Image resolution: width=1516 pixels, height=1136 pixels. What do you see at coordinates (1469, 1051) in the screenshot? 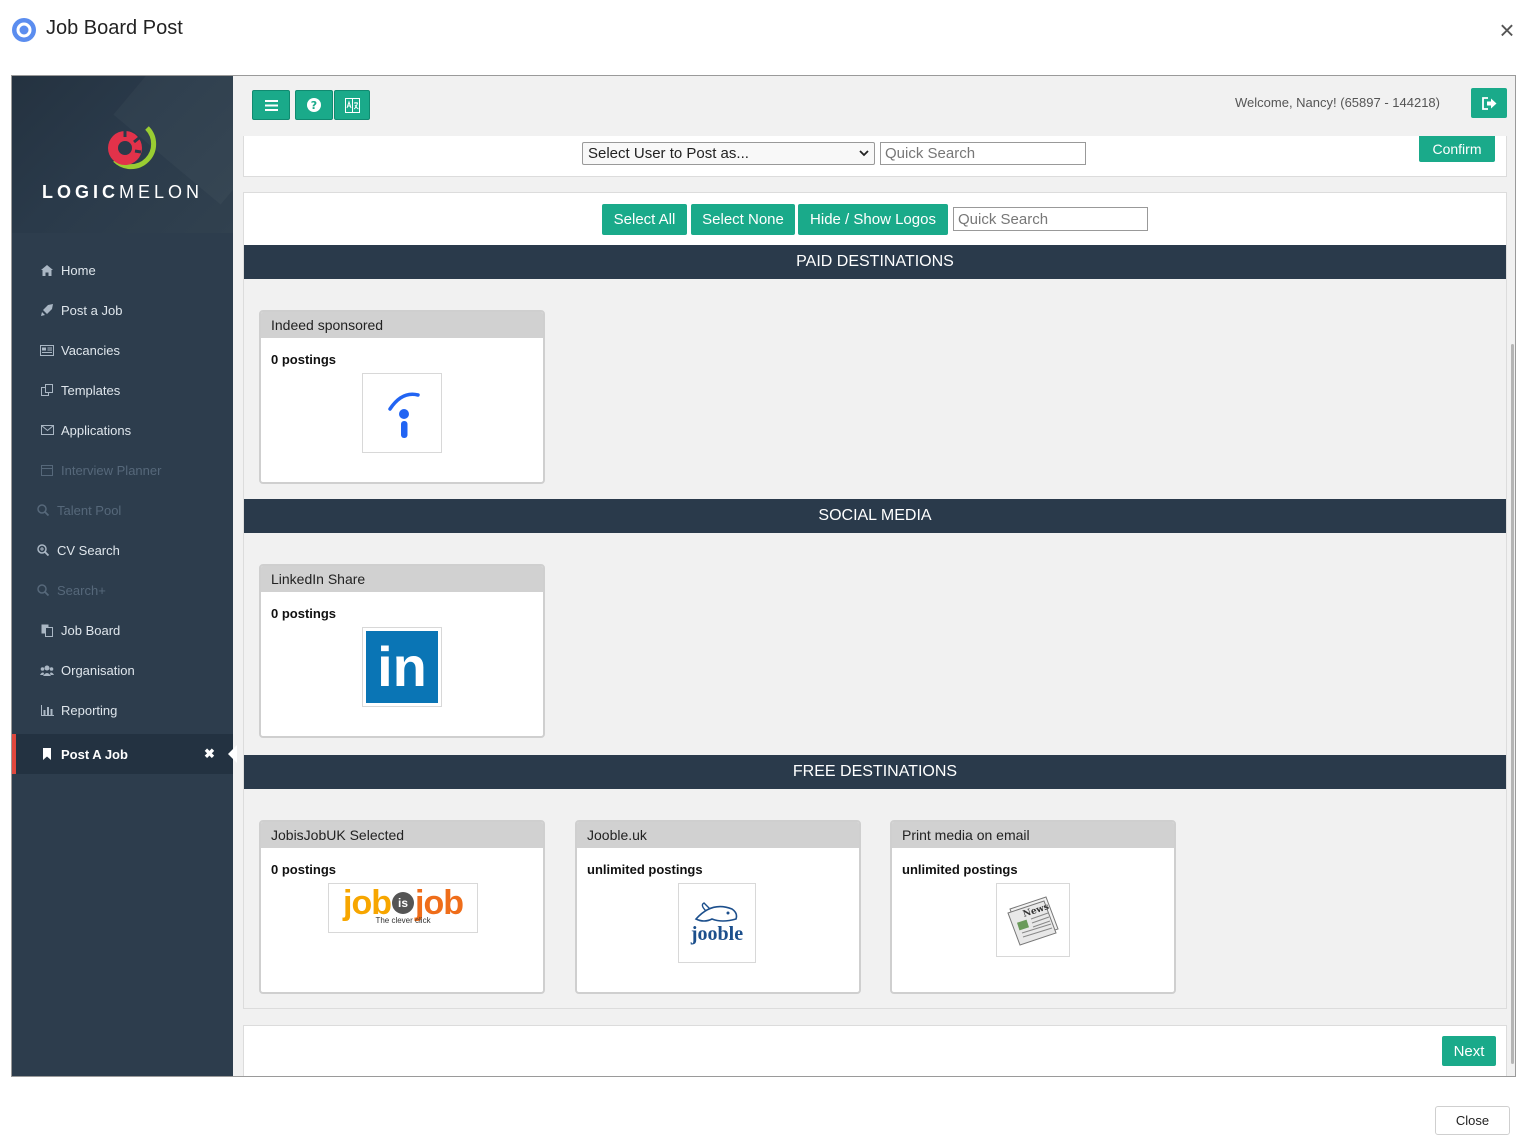
I see `next-button: Next` at bounding box center [1469, 1051].